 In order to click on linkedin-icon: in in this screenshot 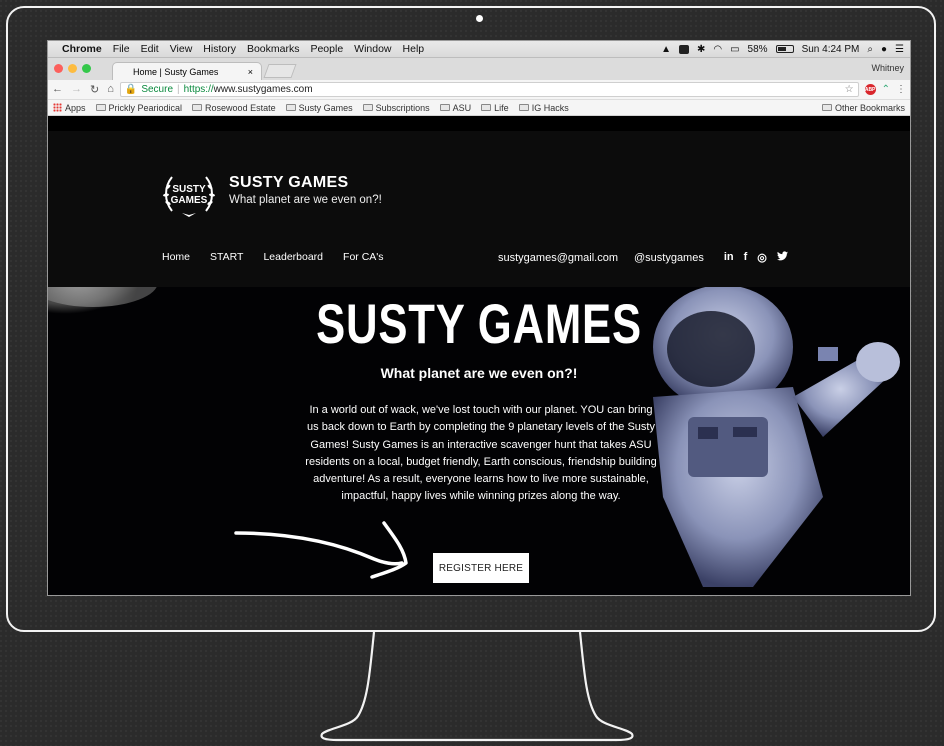, I will do `click(729, 257)`.